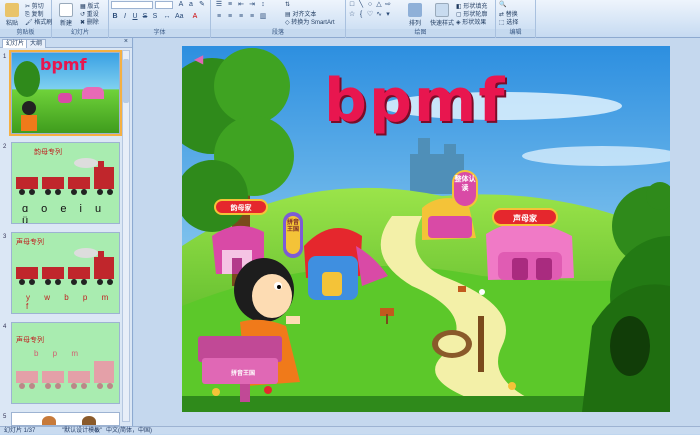 The width and height of the screenshot is (700, 435). I want to click on scrollbar-thumb, so click(126, 81).